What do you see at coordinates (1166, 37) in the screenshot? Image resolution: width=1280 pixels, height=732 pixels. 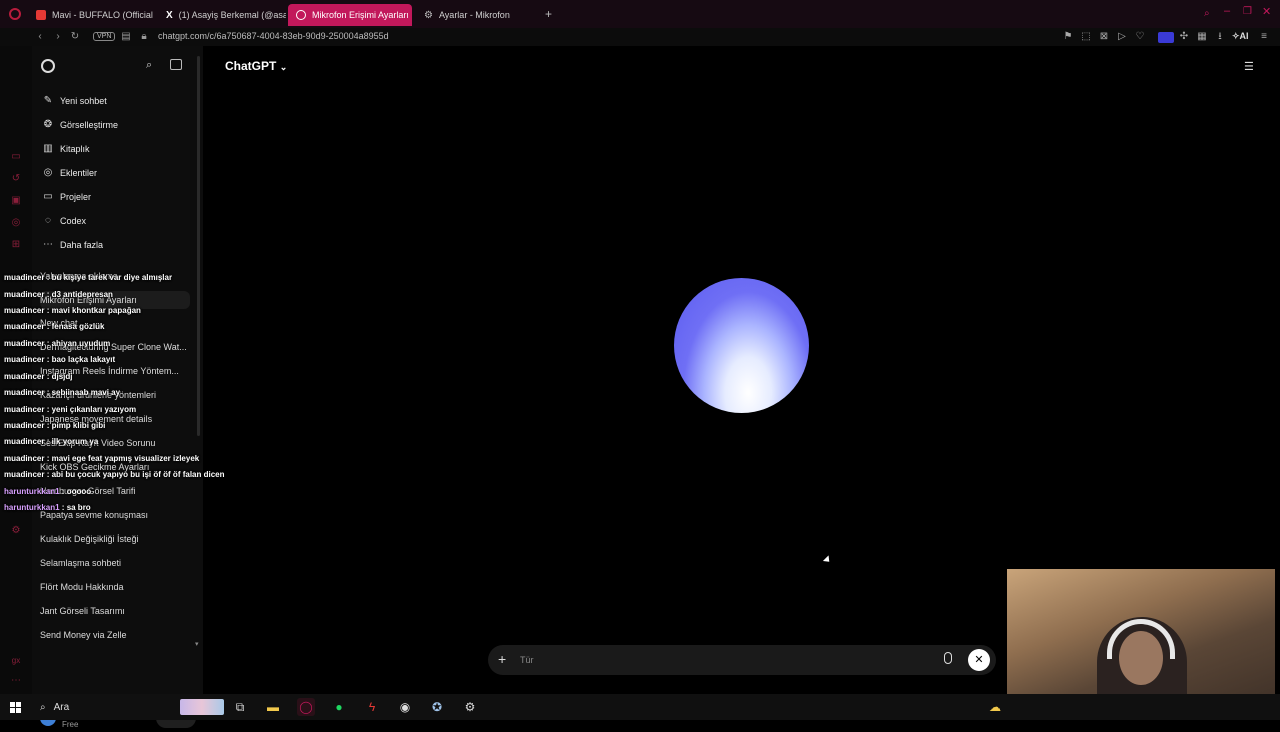 I see `extension-badge-icon` at bounding box center [1166, 37].